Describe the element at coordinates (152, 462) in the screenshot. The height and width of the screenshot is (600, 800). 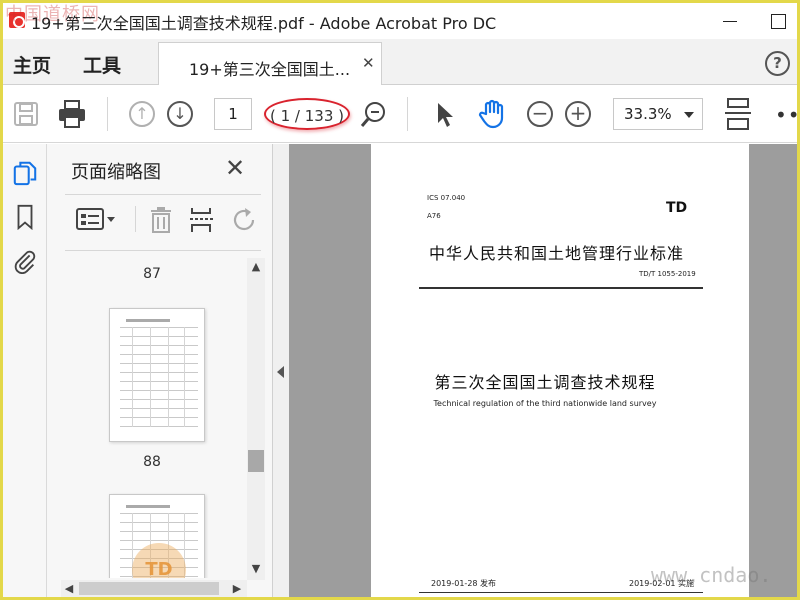
I see `page-label-88: 88` at that location.